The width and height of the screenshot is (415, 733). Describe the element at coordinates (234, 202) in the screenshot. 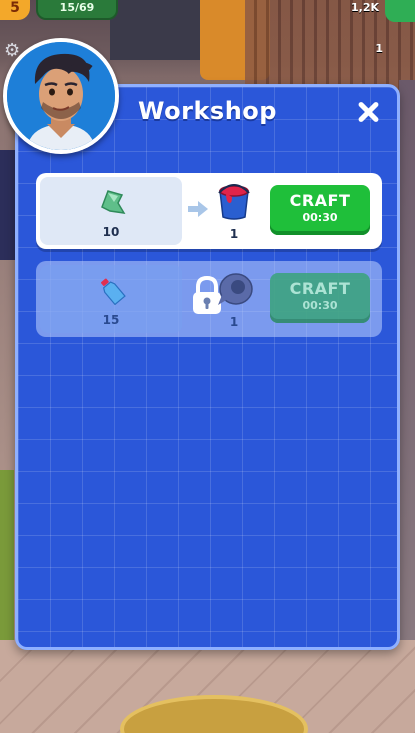

I see `red-paint-bucket-icon` at that location.